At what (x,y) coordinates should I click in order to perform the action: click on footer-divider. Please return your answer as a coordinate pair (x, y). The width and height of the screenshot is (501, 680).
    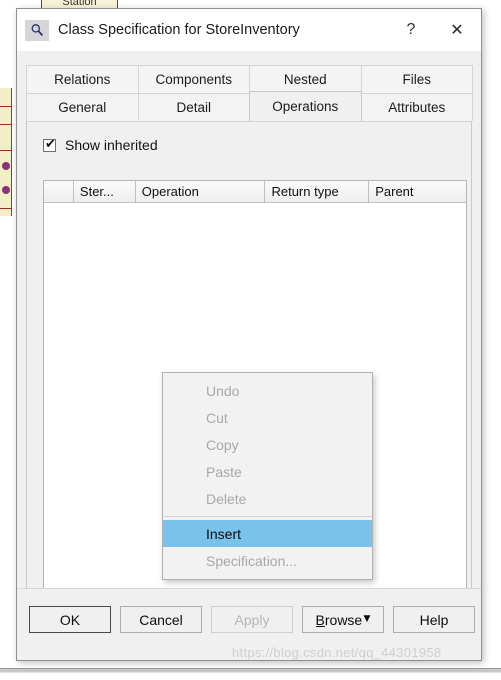
    Looking at the image, I should click on (249, 588).